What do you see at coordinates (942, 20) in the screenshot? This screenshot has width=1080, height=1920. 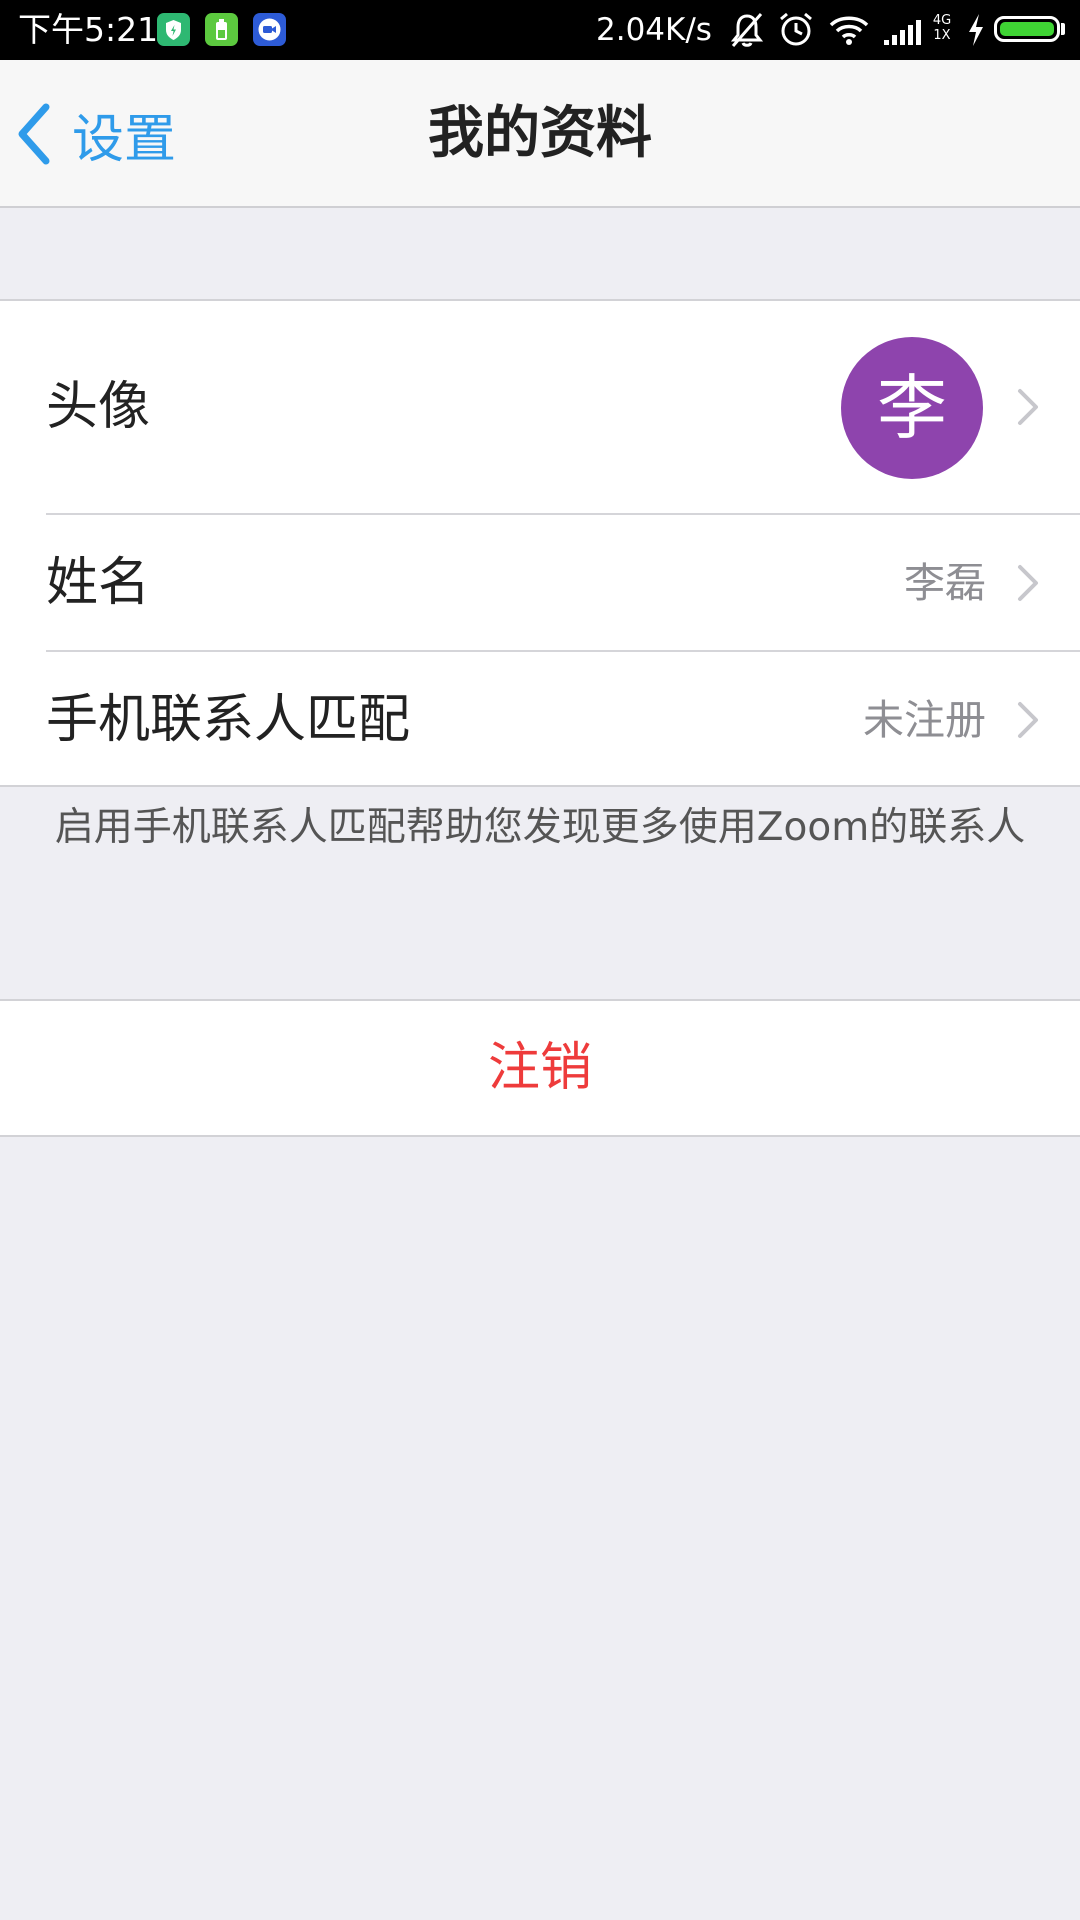 I see `network-type-top: 4G` at bounding box center [942, 20].